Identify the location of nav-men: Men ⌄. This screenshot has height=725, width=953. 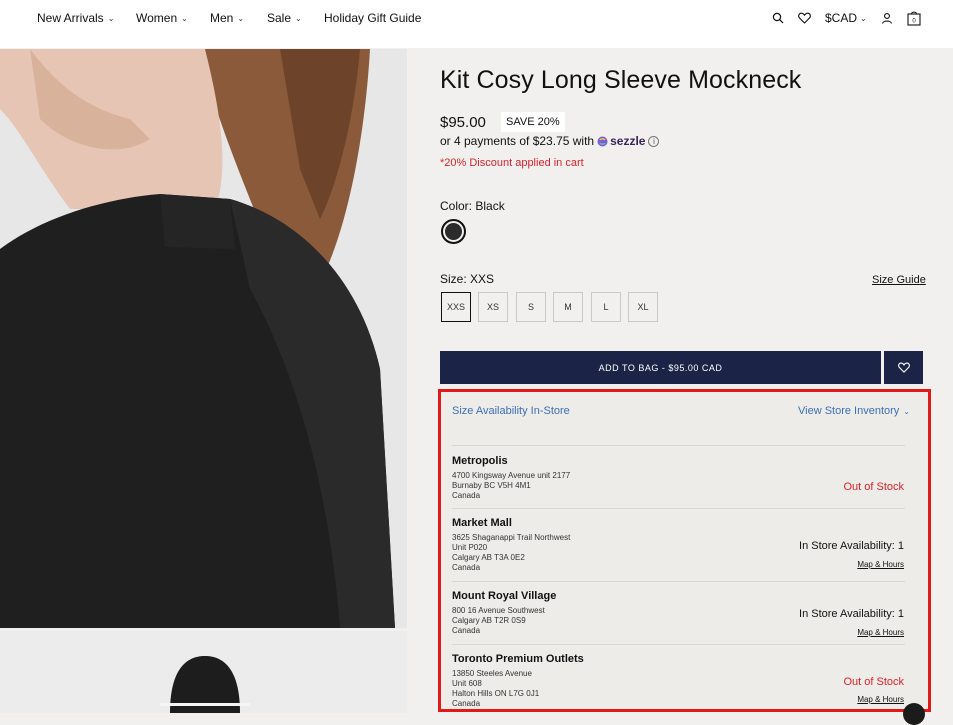
(227, 18).